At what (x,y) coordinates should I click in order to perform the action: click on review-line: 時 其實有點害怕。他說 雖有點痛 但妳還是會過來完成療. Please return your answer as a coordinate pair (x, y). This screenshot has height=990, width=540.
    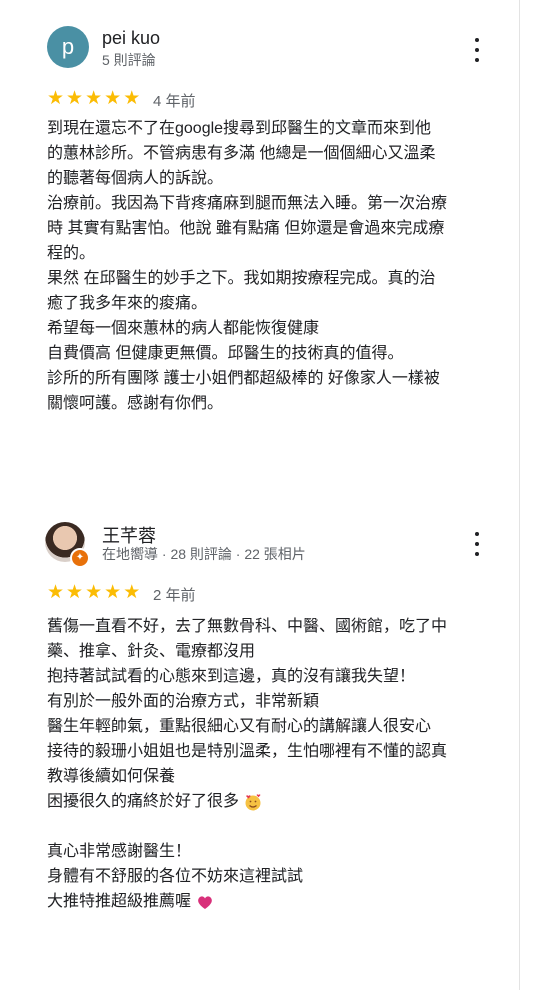
    Looking at the image, I should click on (246, 228).